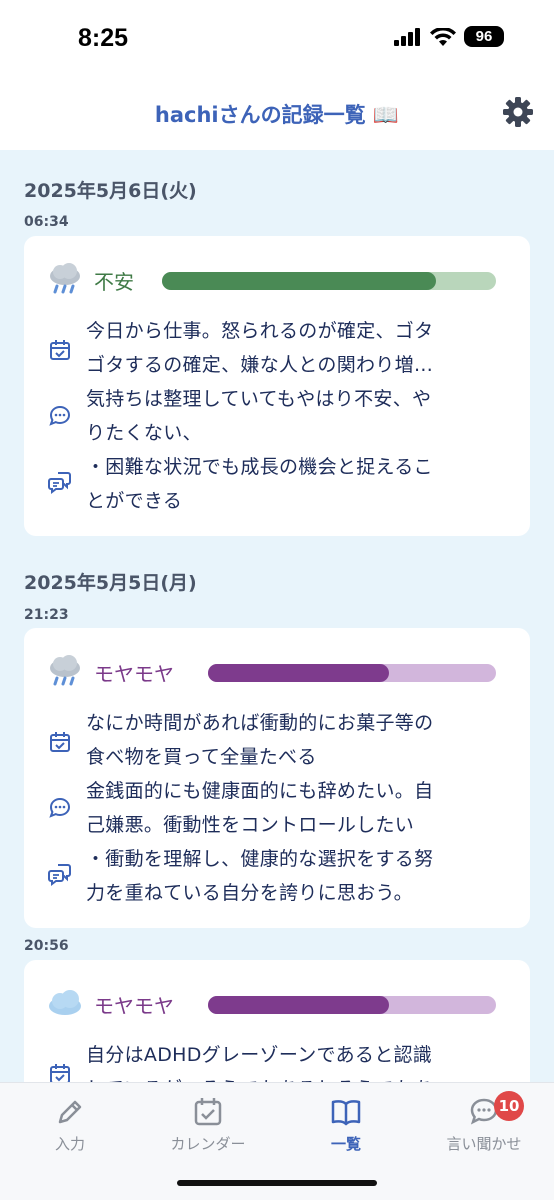 Image resolution: width=554 pixels, height=1200 pixels. What do you see at coordinates (46, 615) in the screenshot?
I see `entry-time: 21:23` at bounding box center [46, 615].